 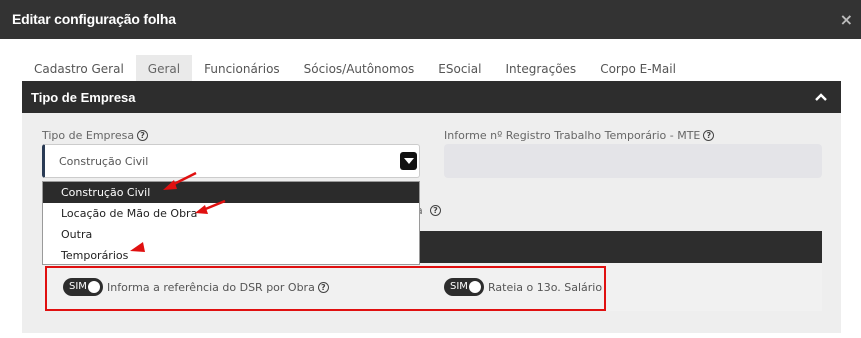 What do you see at coordinates (846, 19) in the screenshot?
I see `close-icon: ×` at bounding box center [846, 19].